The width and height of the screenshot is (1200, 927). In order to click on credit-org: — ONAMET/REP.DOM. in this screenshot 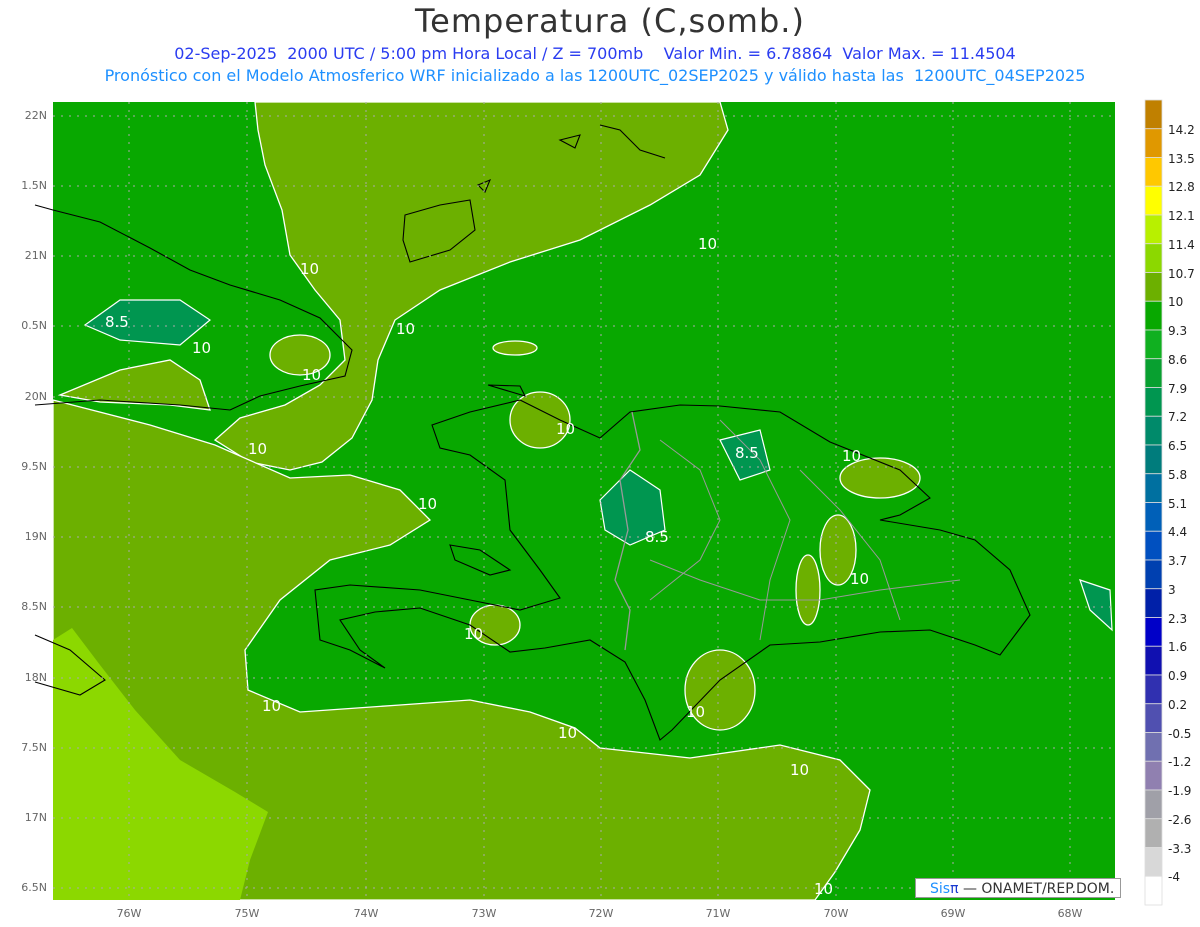, I will do `click(1036, 889)`.